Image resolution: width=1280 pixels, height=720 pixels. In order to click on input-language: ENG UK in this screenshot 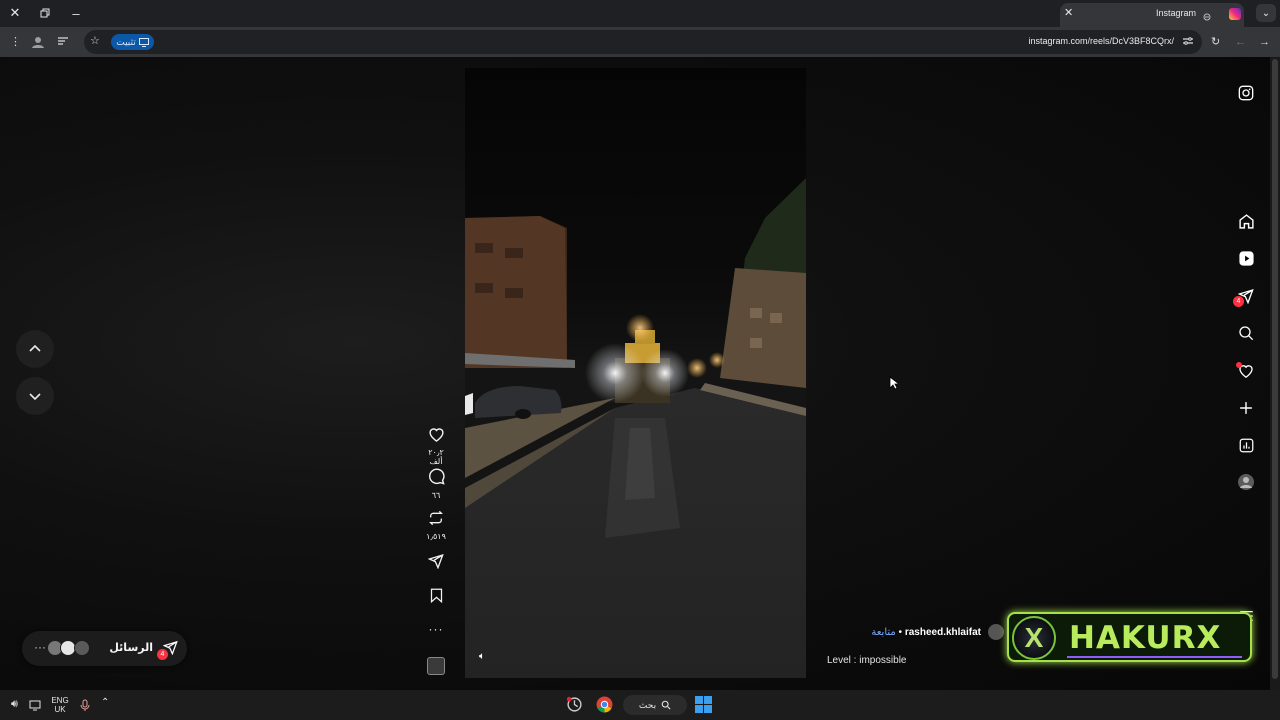, I will do `click(60, 705)`.